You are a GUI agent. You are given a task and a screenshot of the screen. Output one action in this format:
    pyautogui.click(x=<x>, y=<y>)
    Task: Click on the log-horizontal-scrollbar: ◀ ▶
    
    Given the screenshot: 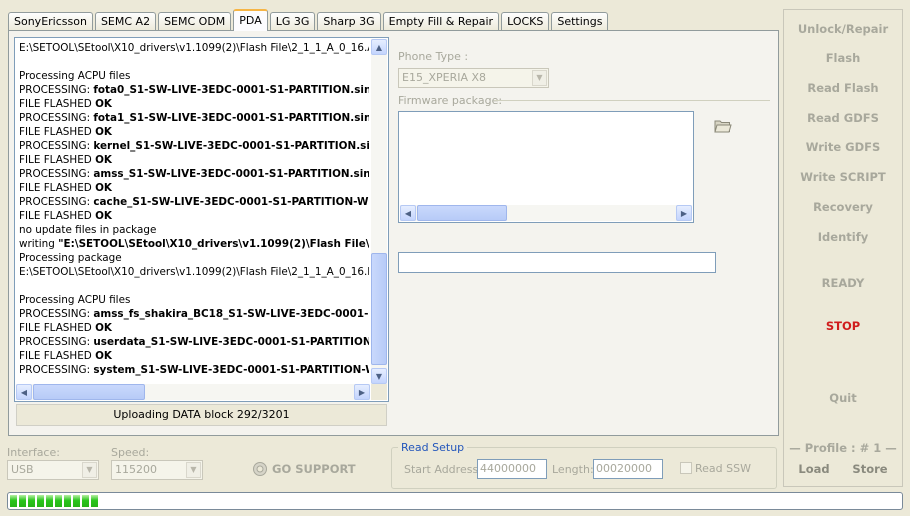 What is the action you would take?
    pyautogui.click(x=193, y=392)
    